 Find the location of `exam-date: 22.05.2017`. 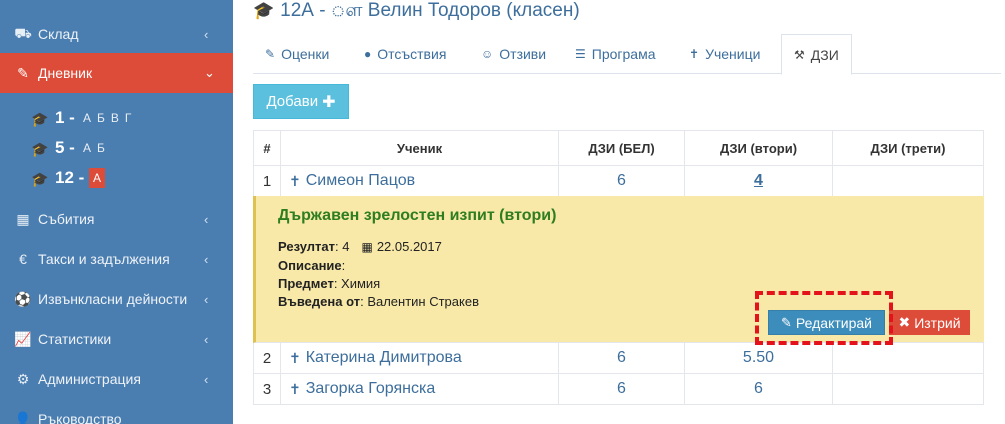

exam-date: 22.05.2017 is located at coordinates (409, 246).